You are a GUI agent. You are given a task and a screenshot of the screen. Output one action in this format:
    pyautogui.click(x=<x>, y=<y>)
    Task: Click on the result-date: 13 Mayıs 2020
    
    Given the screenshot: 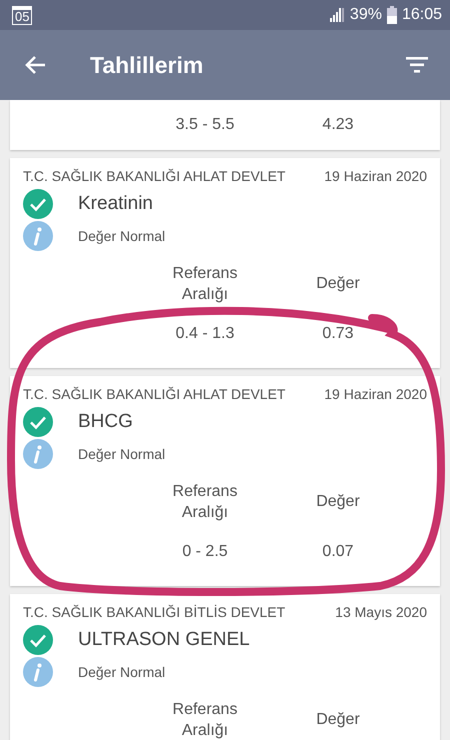 What is the action you would take?
    pyautogui.click(x=381, y=613)
    